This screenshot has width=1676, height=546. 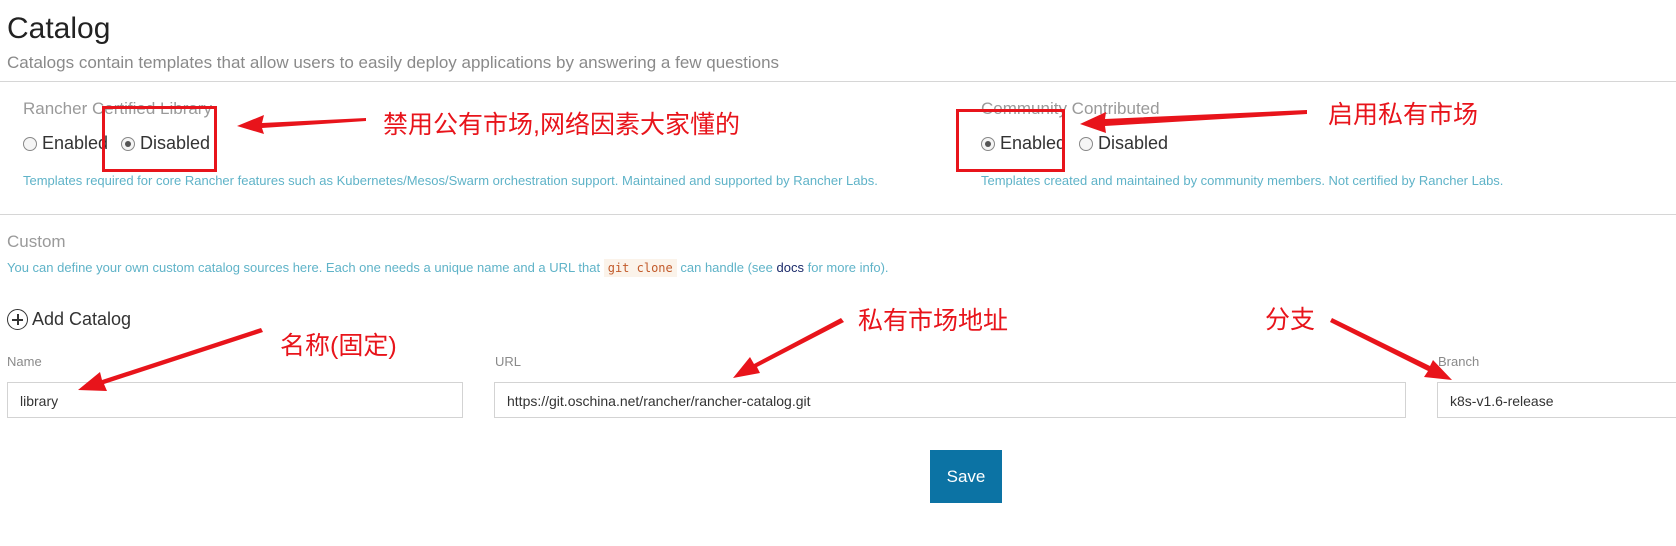 I want to click on arrow-branch, so click(x=1391, y=349).